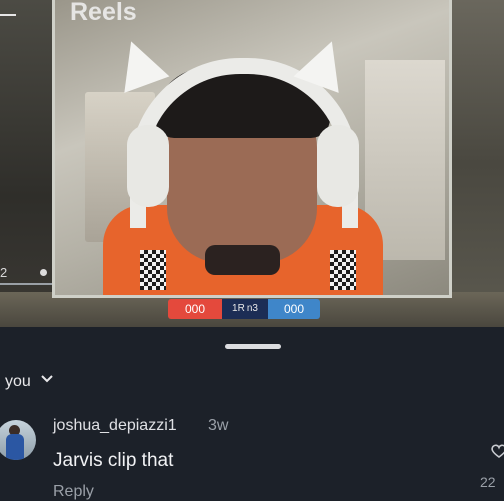 This screenshot has height=501, width=504. What do you see at coordinates (139, 63) in the screenshot?
I see `cat-ear-left` at bounding box center [139, 63].